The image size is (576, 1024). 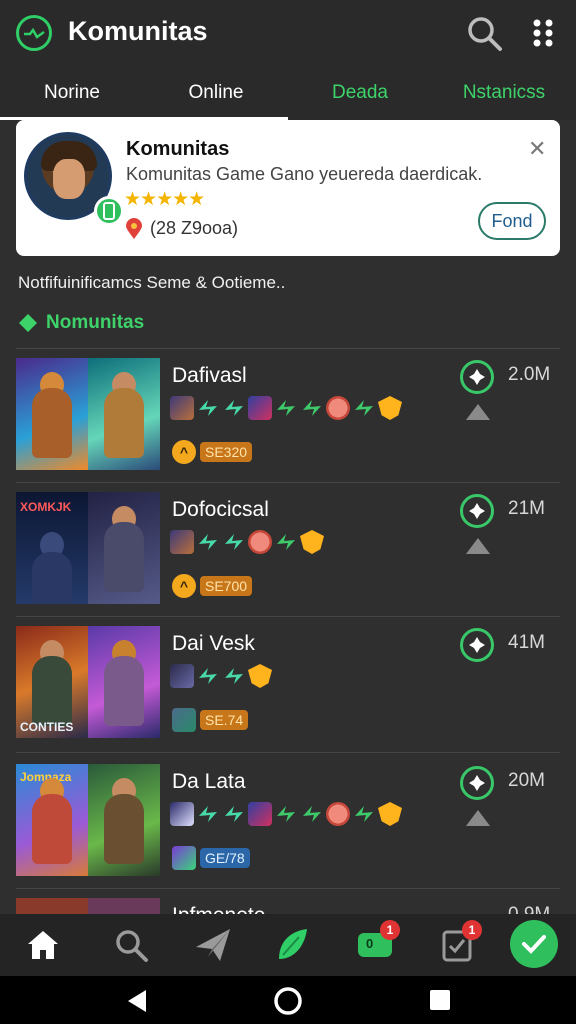 What do you see at coordinates (95, 322) in the screenshot?
I see `section-label: Nomunitas` at bounding box center [95, 322].